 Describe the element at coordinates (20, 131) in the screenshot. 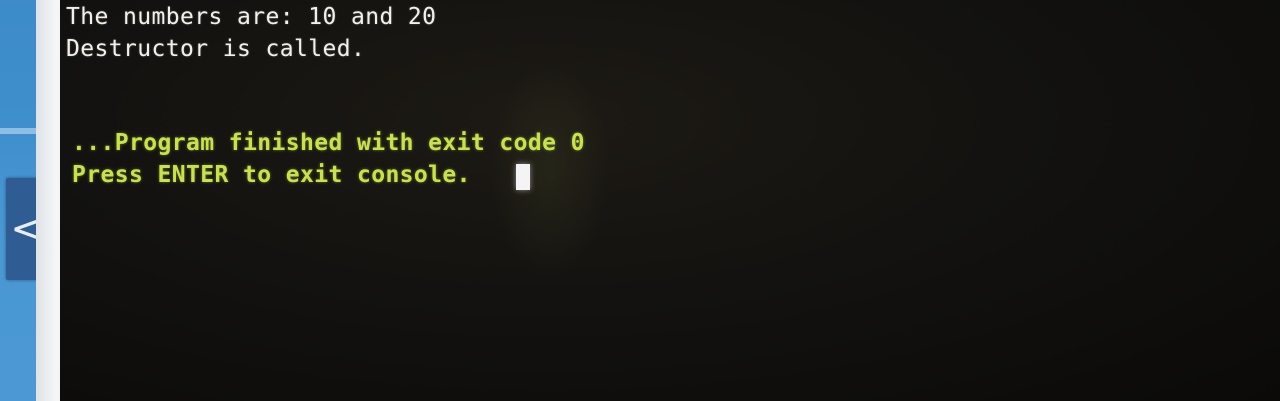

I see `panel-divider` at that location.